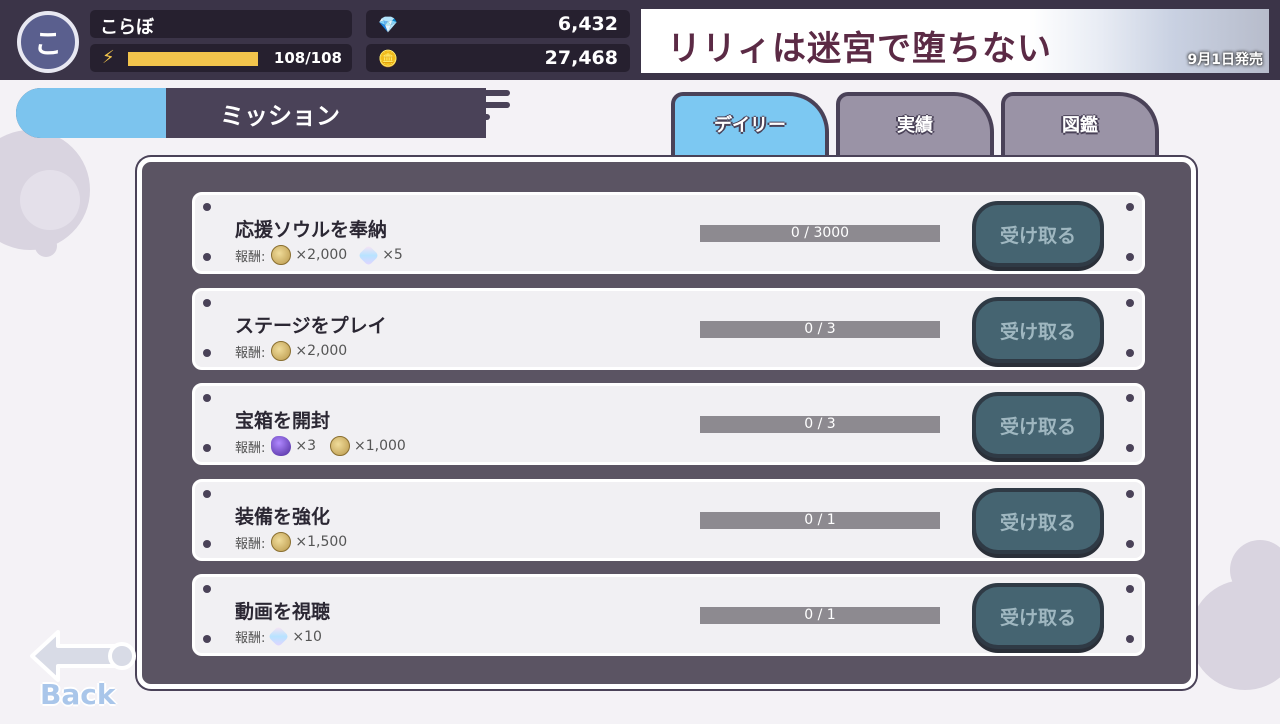  Describe the element at coordinates (91, 113) in the screenshot. I see `section-title-accent` at that location.